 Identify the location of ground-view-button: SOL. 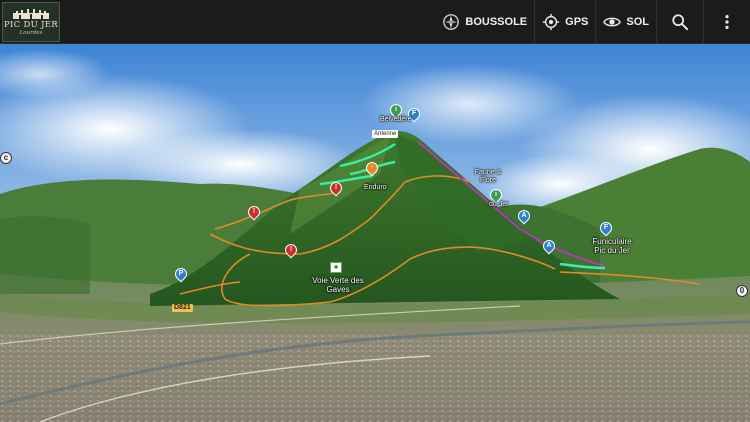
(625, 22).